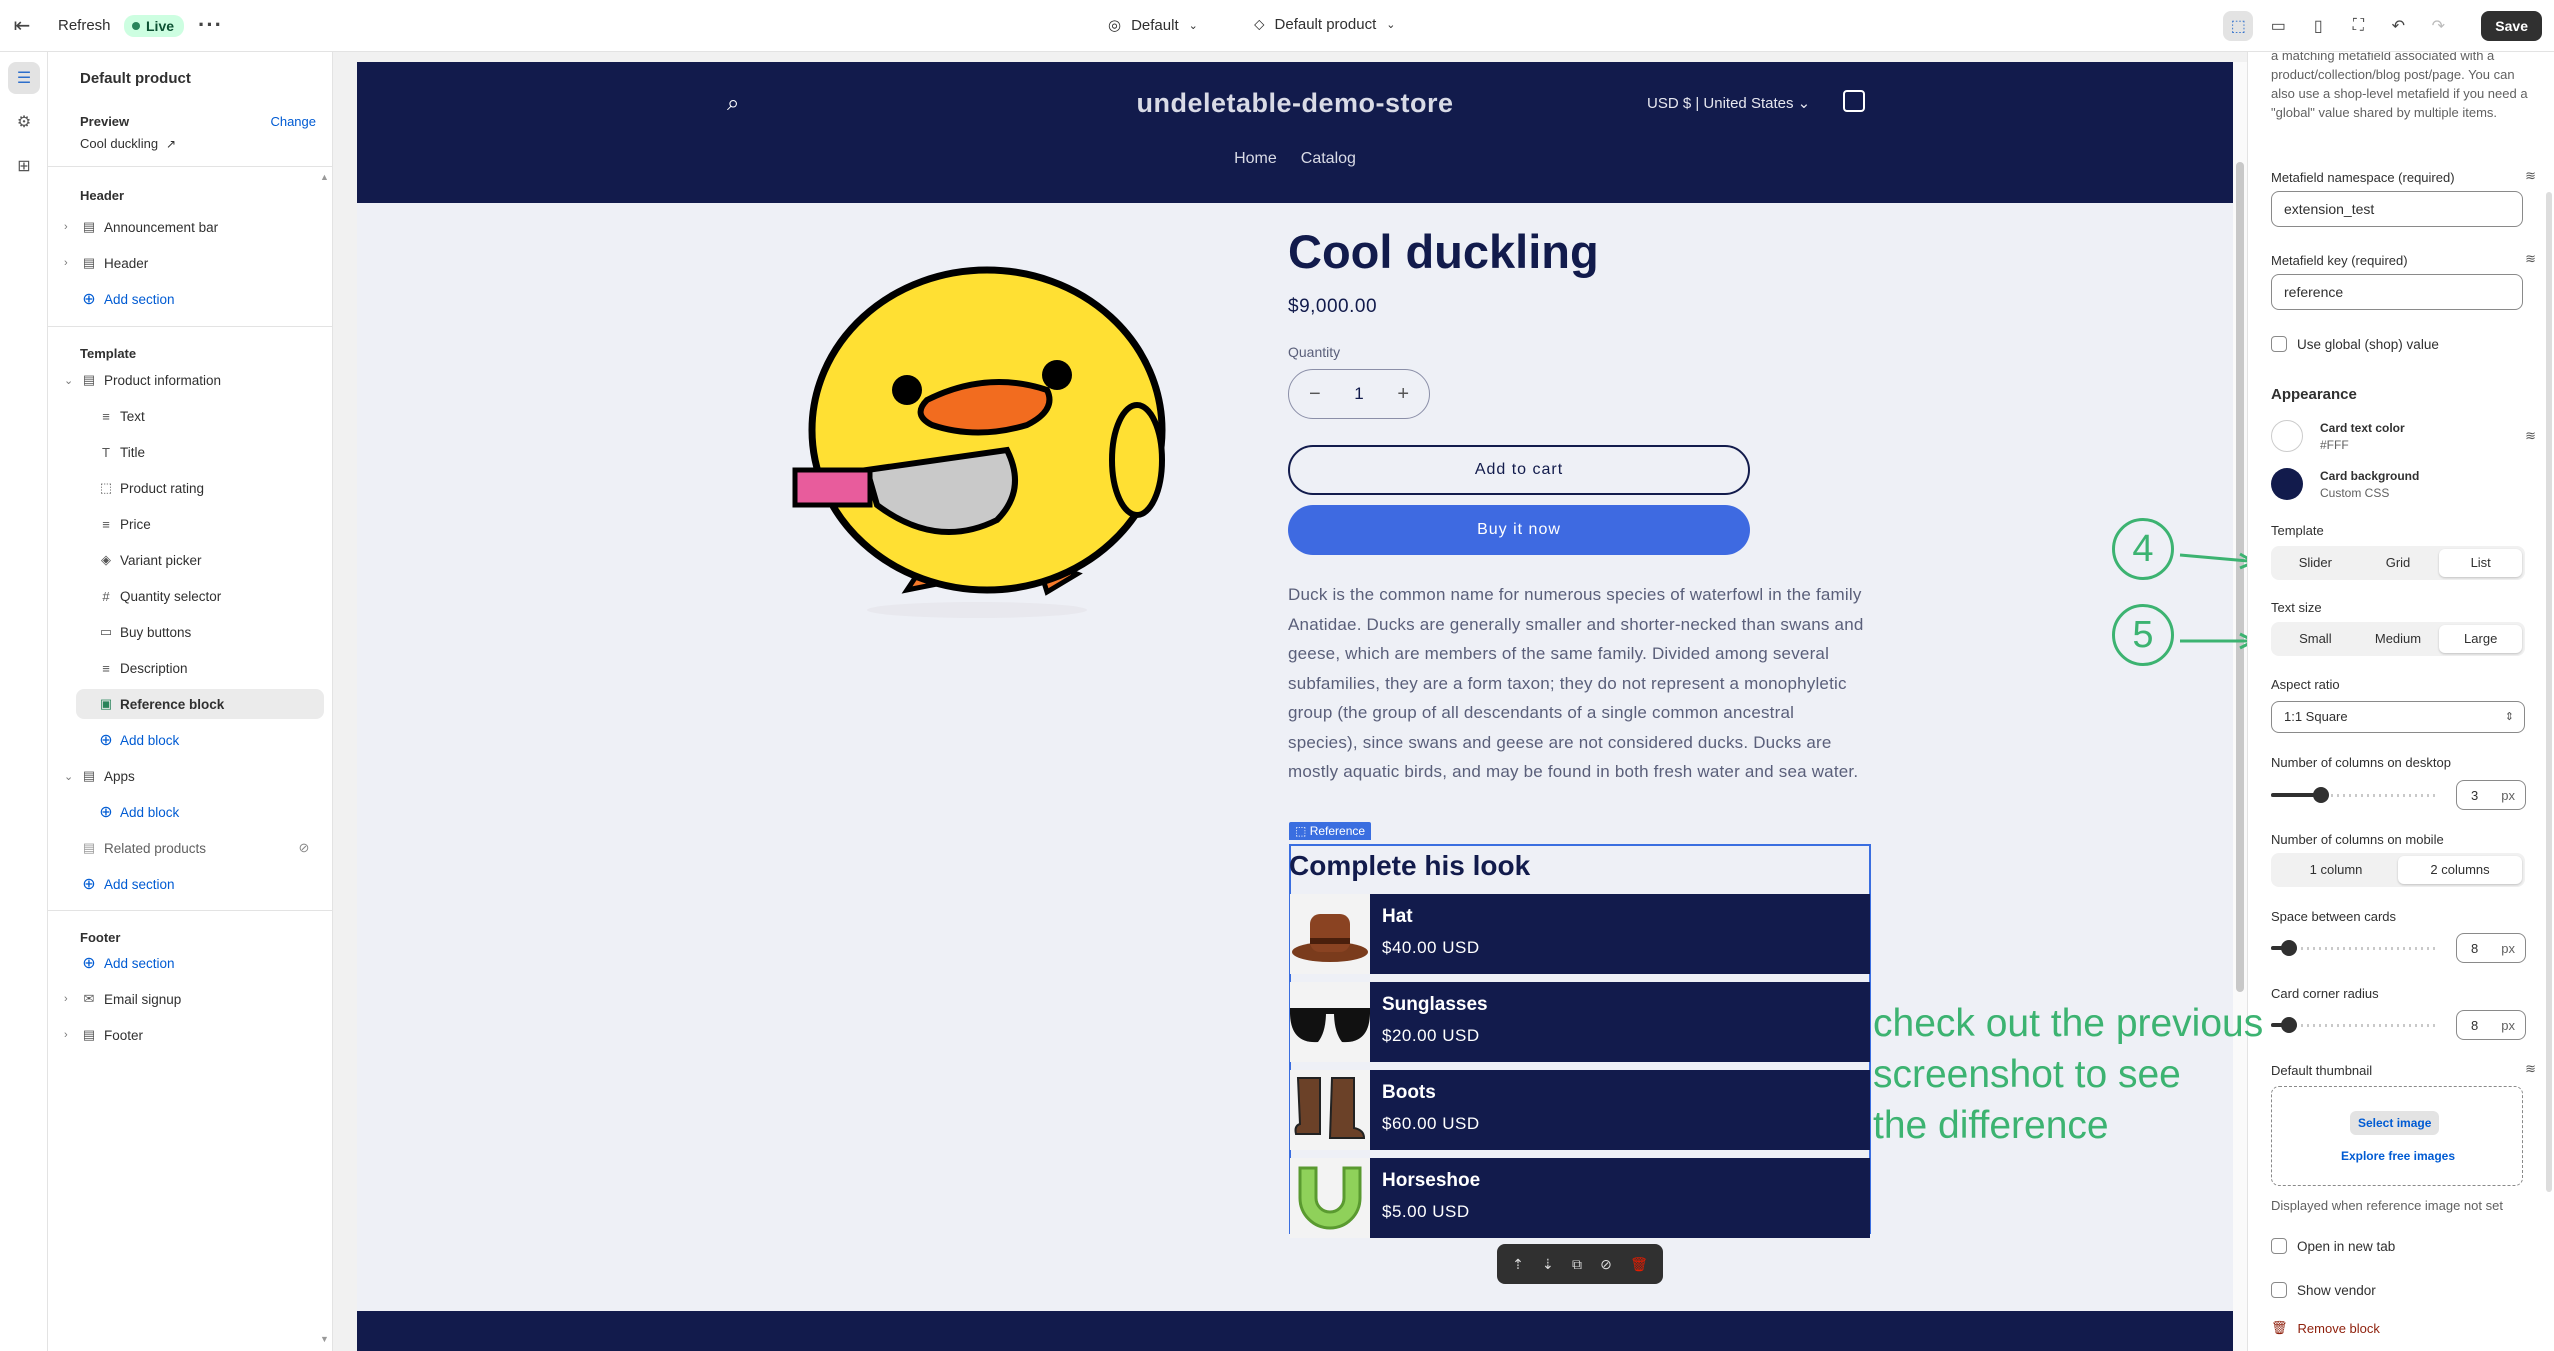 The width and height of the screenshot is (2554, 1351). Describe the element at coordinates (2491, 795) in the screenshot. I see `cols-desktop-input: 3 px` at that location.